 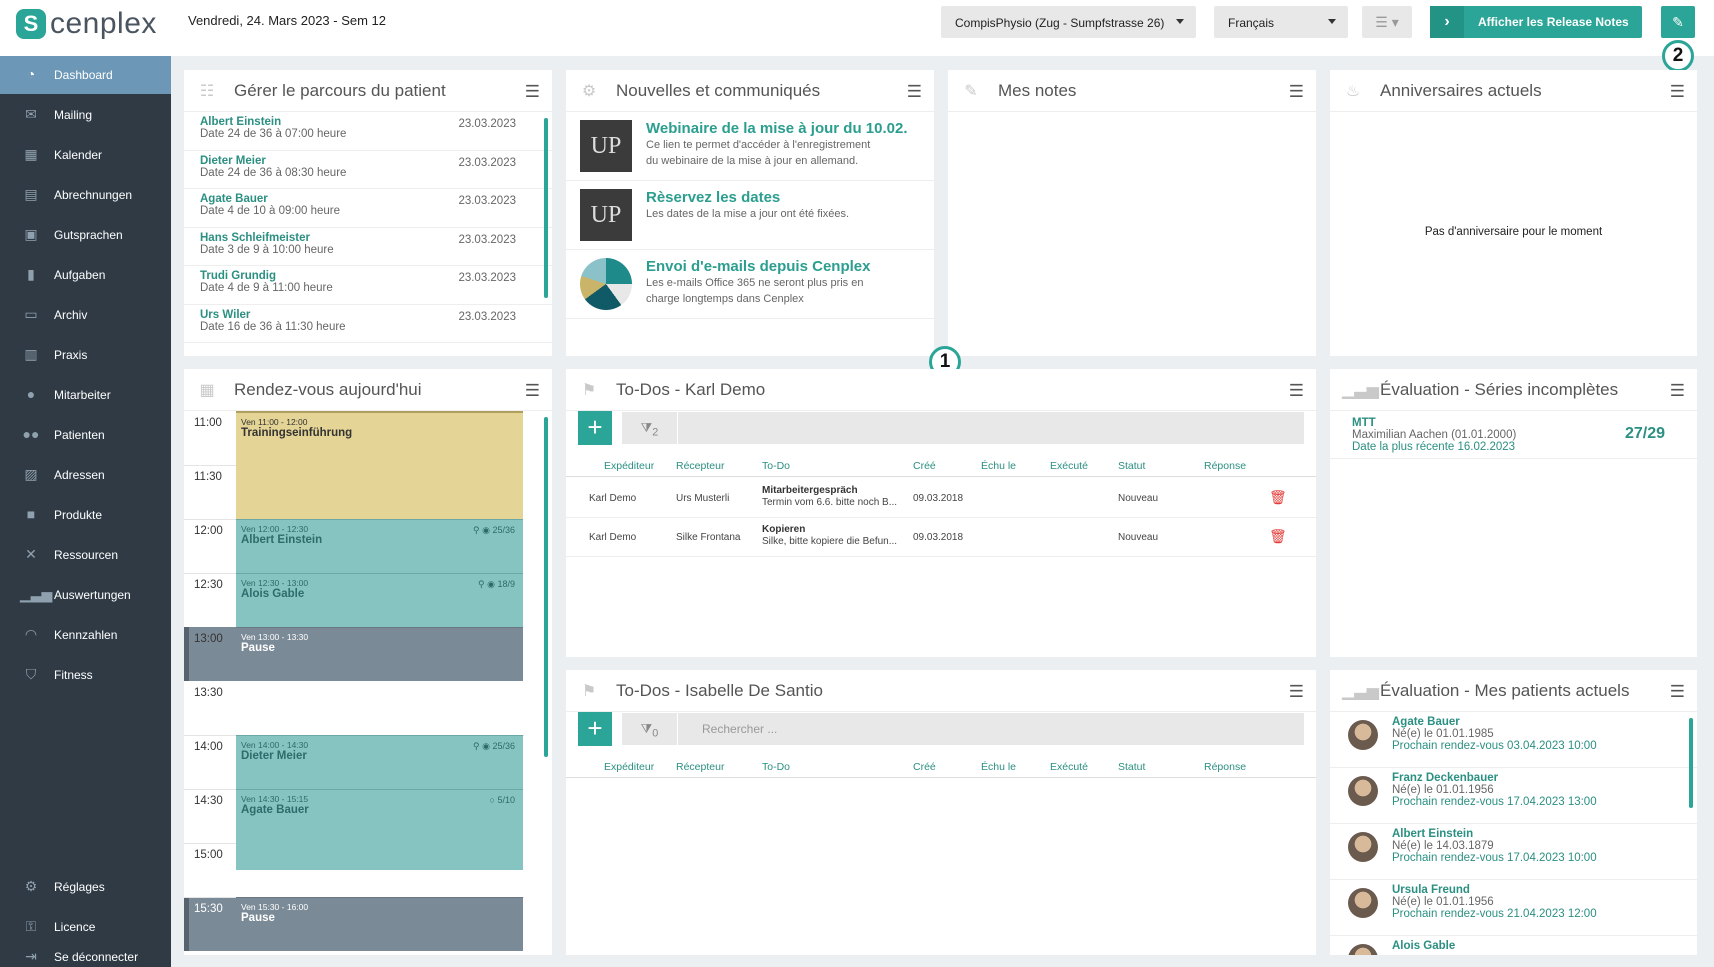 I want to click on patient-name: Ursula Freund, so click(x=1544, y=890).